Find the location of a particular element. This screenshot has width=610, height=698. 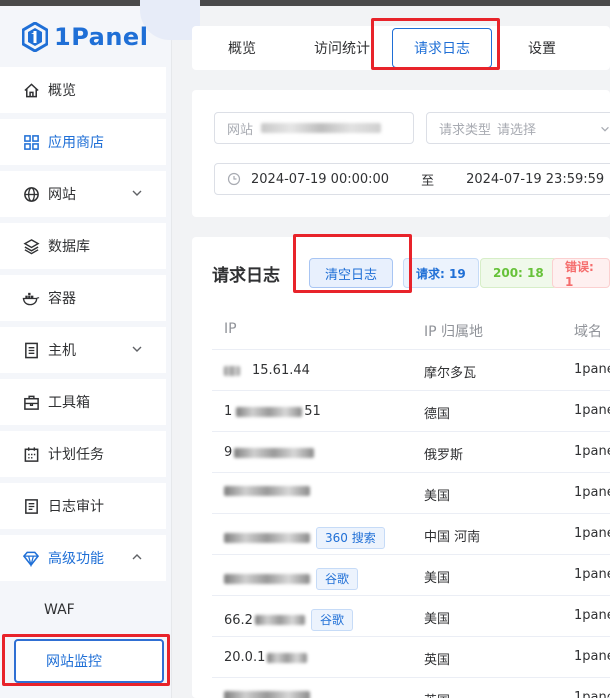

home-icon is located at coordinates (31, 90).